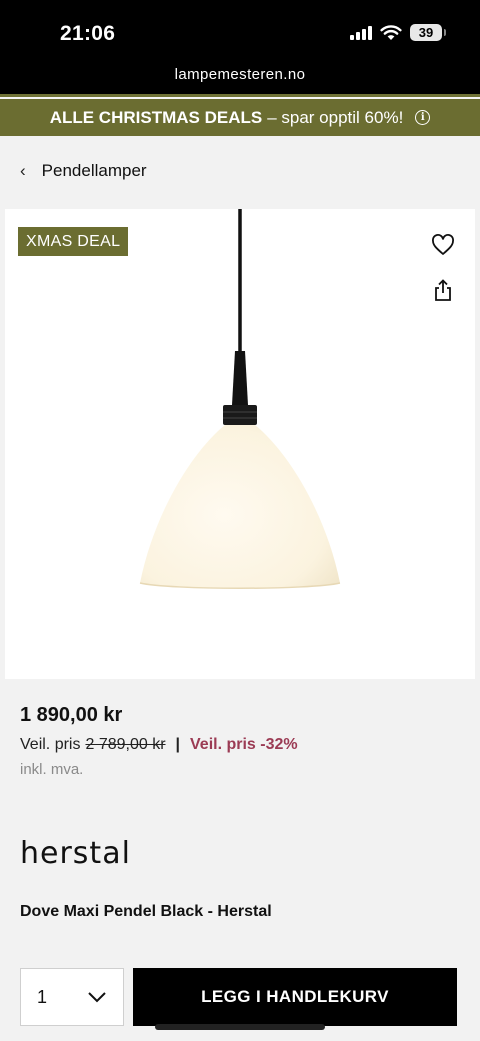 This screenshot has width=480, height=1041. What do you see at coordinates (88, 33) in the screenshot?
I see `status-time: 21:06` at bounding box center [88, 33].